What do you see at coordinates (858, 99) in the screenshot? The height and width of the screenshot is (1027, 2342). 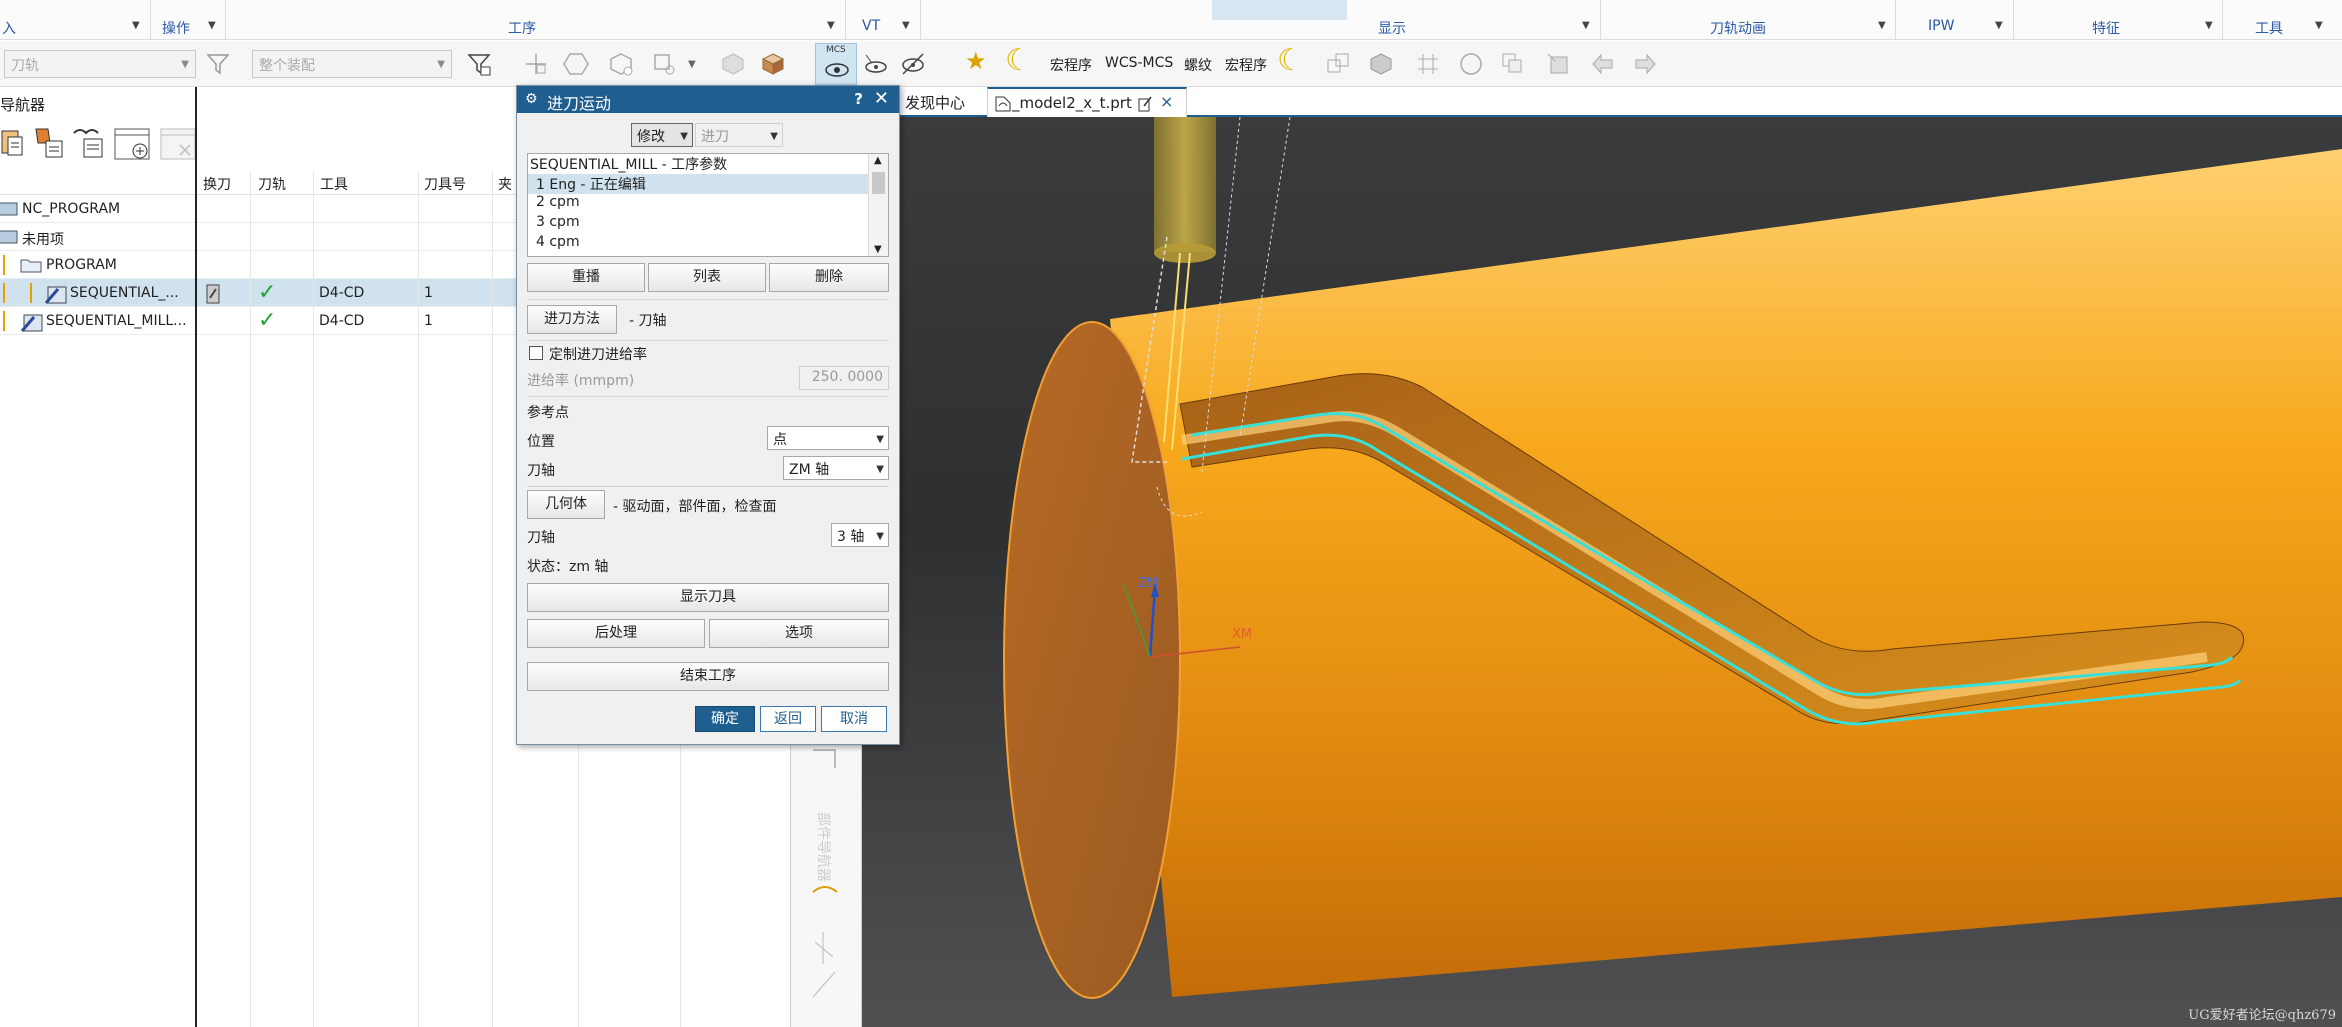 I see `help-icon: ?` at bounding box center [858, 99].